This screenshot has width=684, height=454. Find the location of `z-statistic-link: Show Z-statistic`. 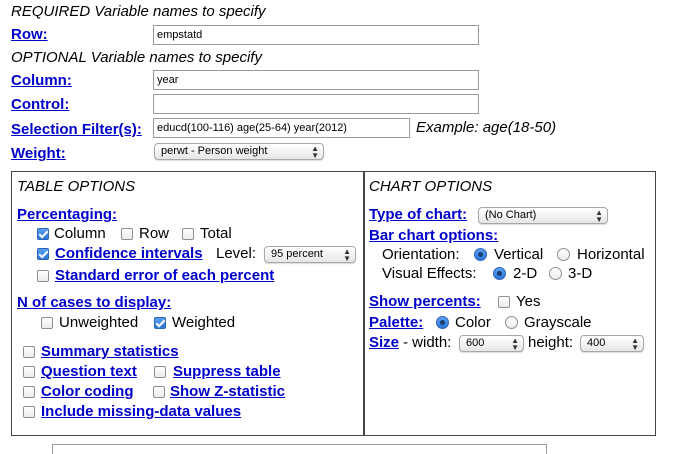

z-statistic-link: Show Z-statistic is located at coordinates (227, 391).